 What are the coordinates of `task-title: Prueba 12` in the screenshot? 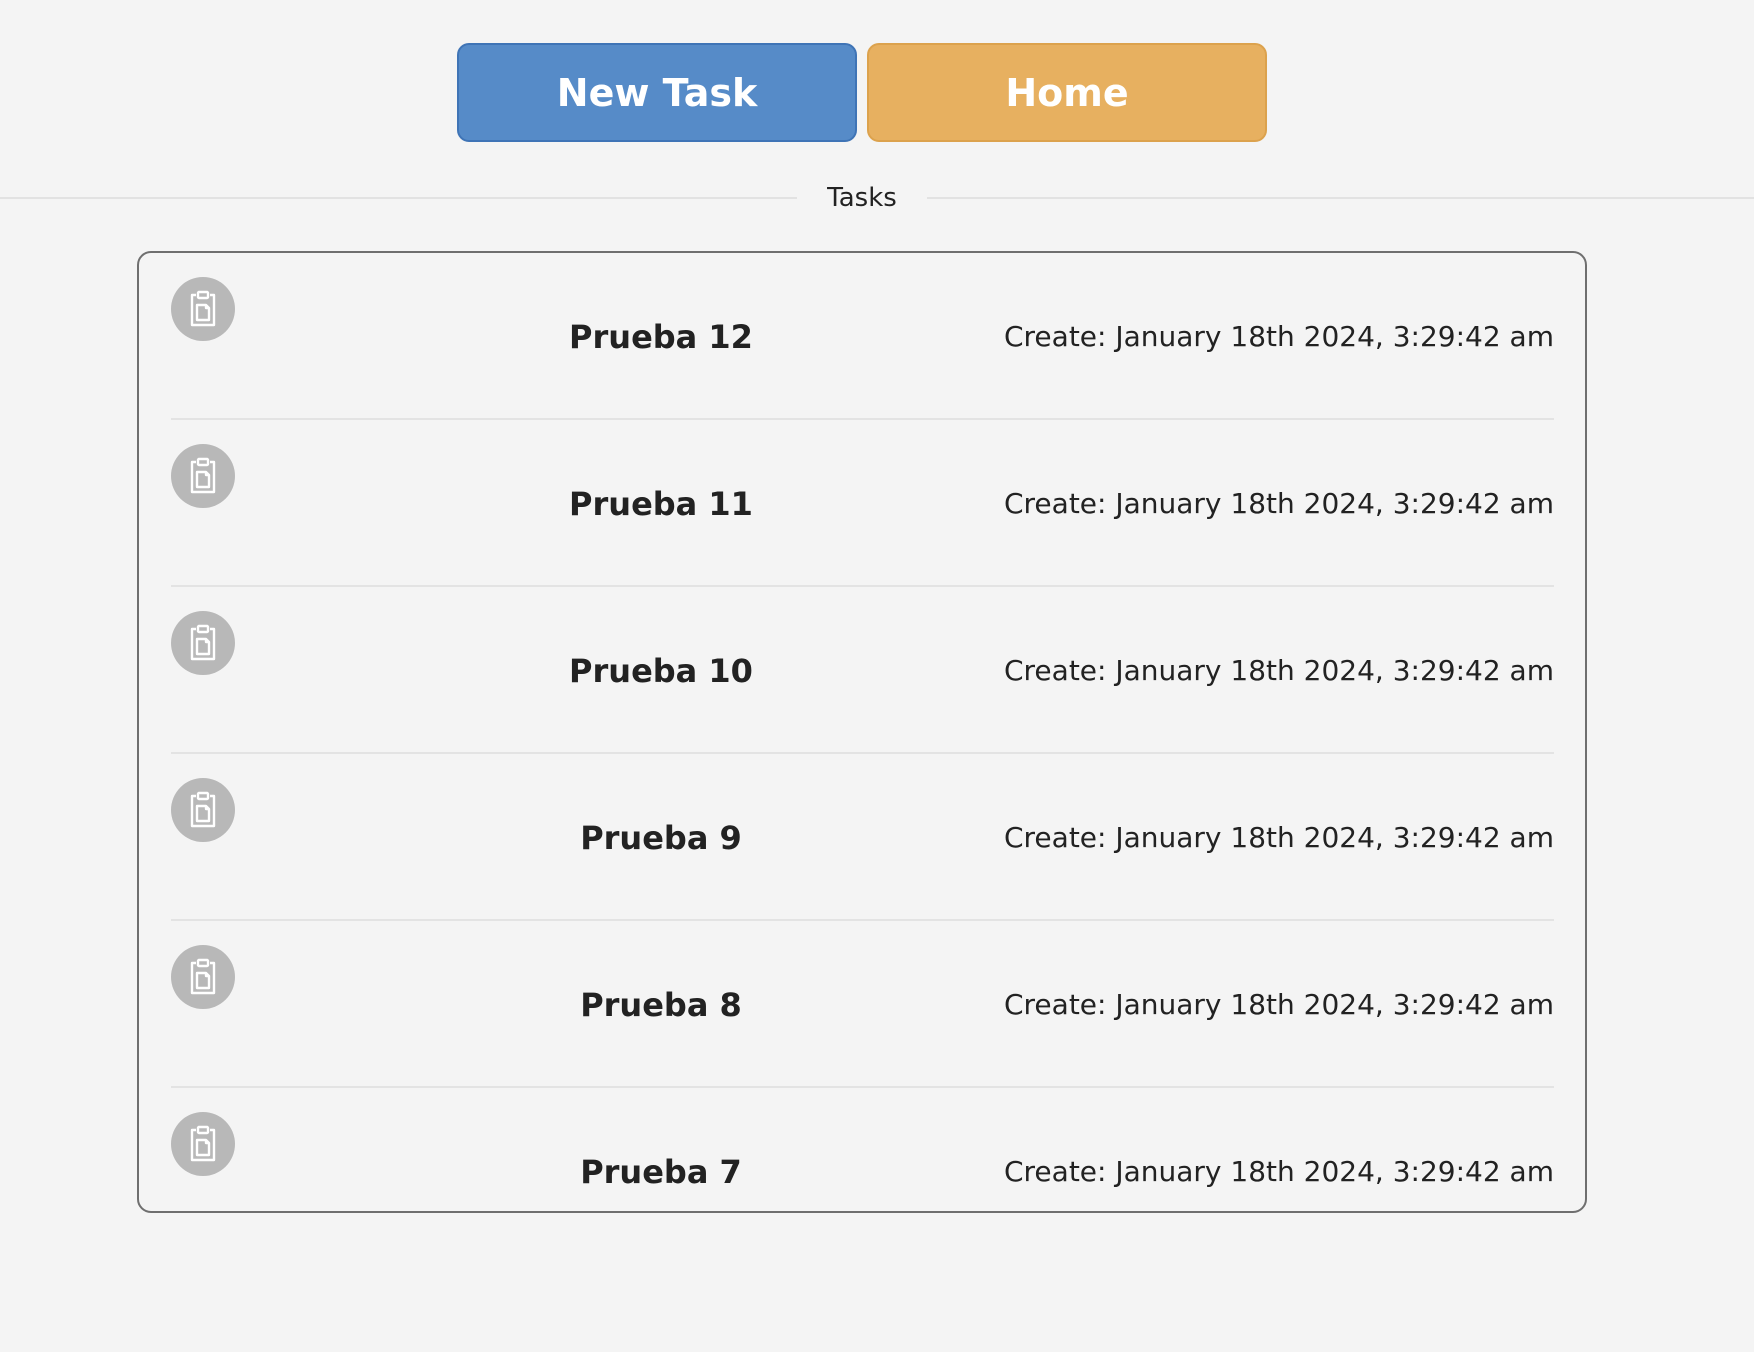 It's located at (661, 337).